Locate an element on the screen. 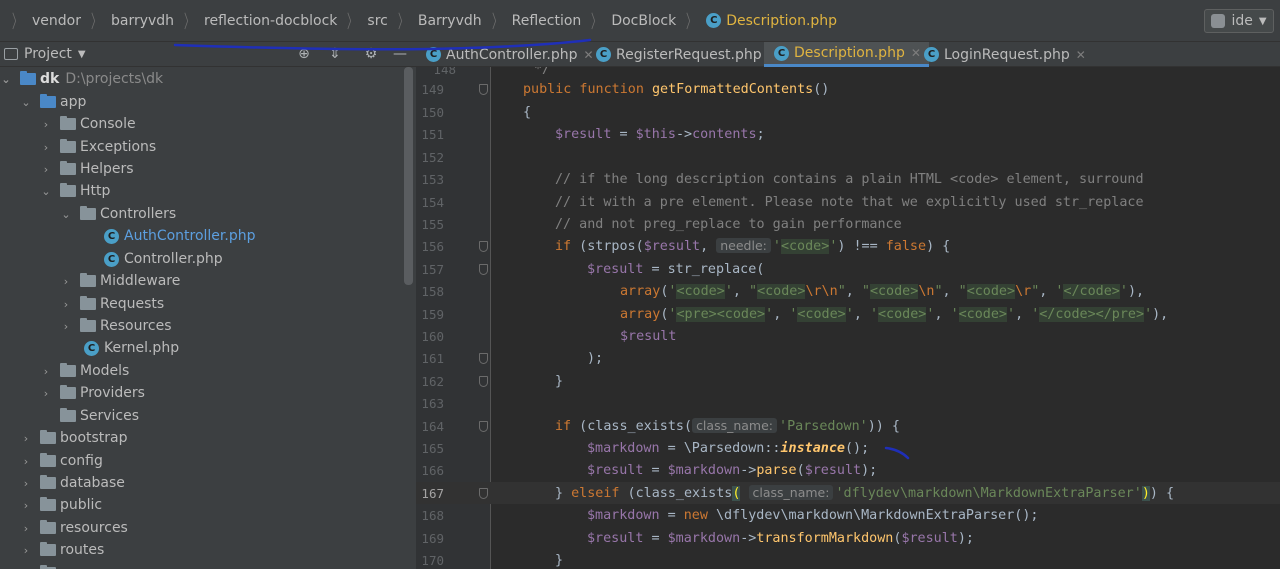 Image resolution: width=1280 pixels, height=569 pixels. breadcrumb-item-barryvdh: barryvdh is located at coordinates (142, 21).